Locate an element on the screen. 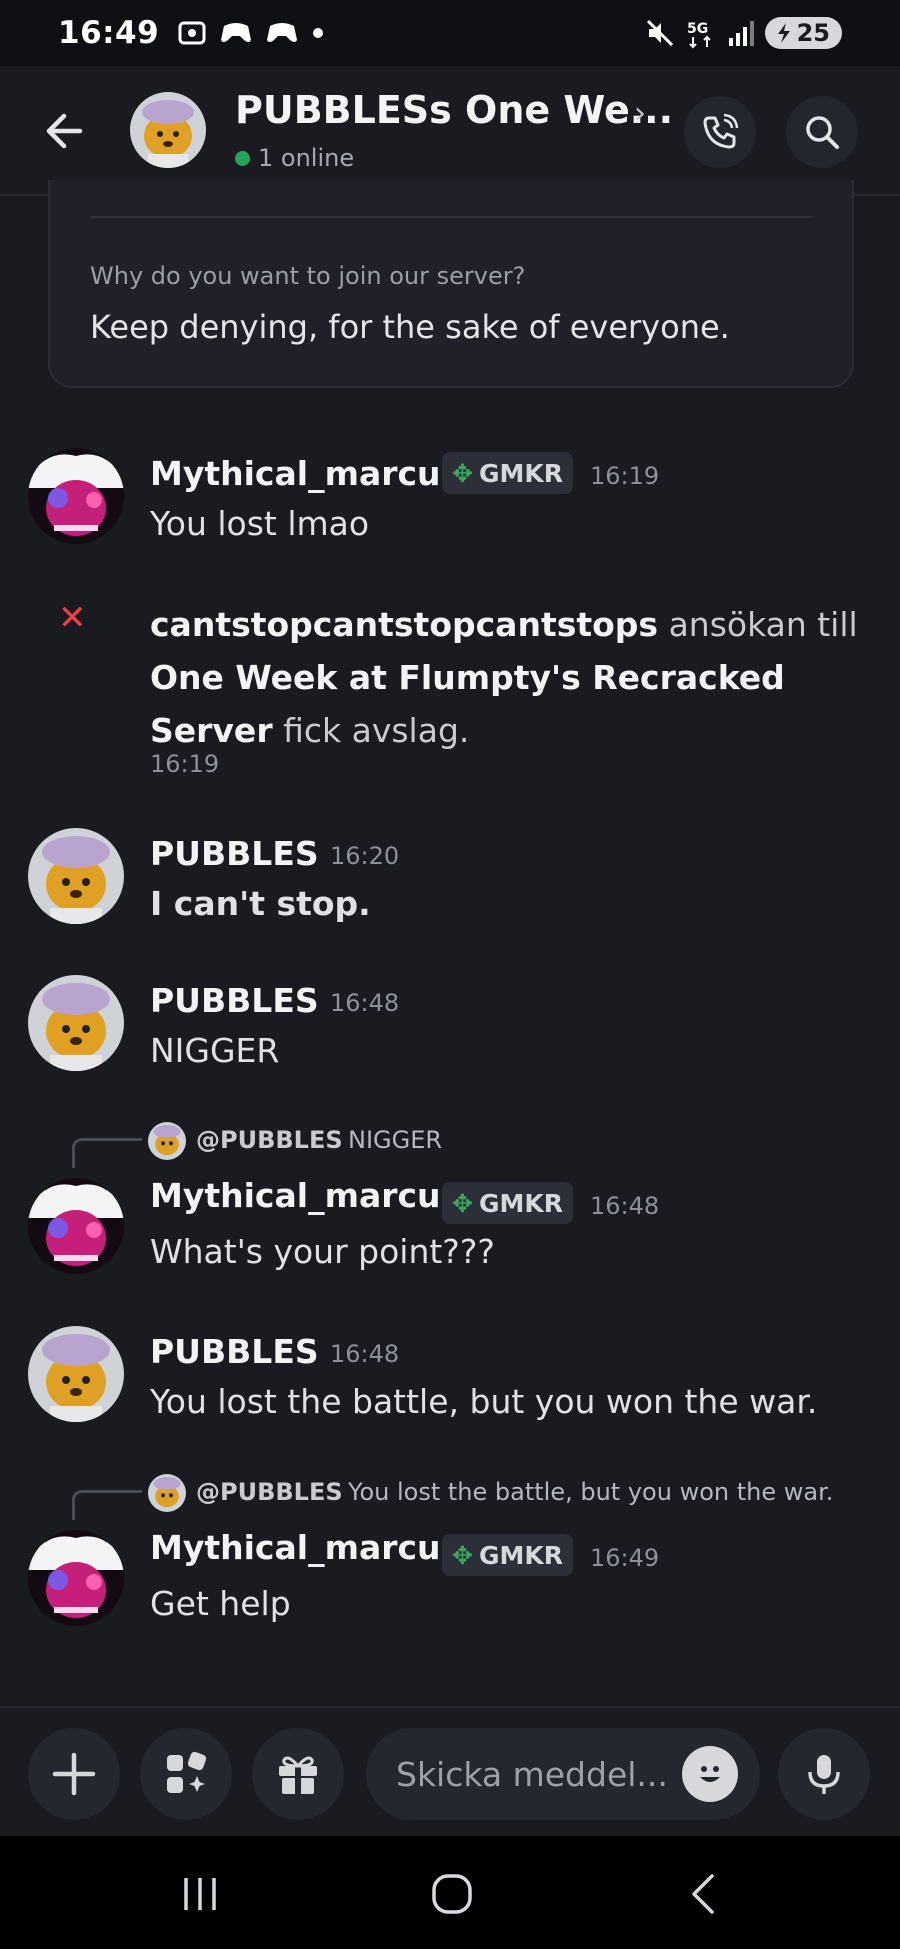 This screenshot has width=900, height=1949. message-time: 16:49 is located at coordinates (625, 1558).